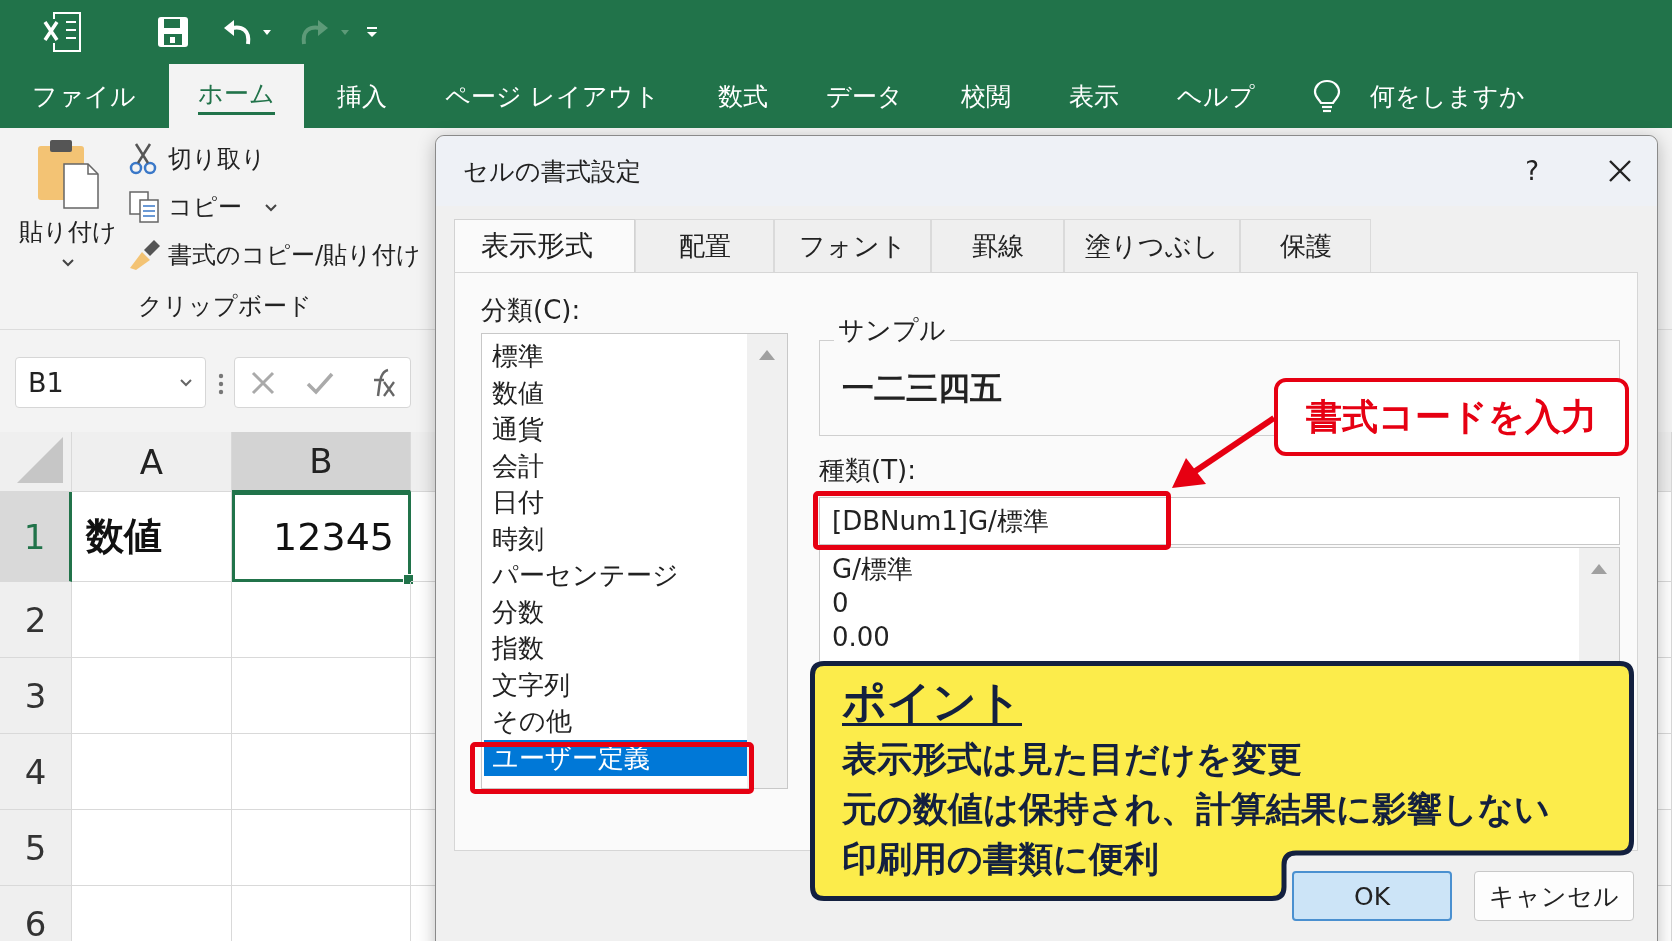 Image resolution: width=1672 pixels, height=941 pixels. What do you see at coordinates (205, 207) in the screenshot?
I see `copy-button: コピー` at bounding box center [205, 207].